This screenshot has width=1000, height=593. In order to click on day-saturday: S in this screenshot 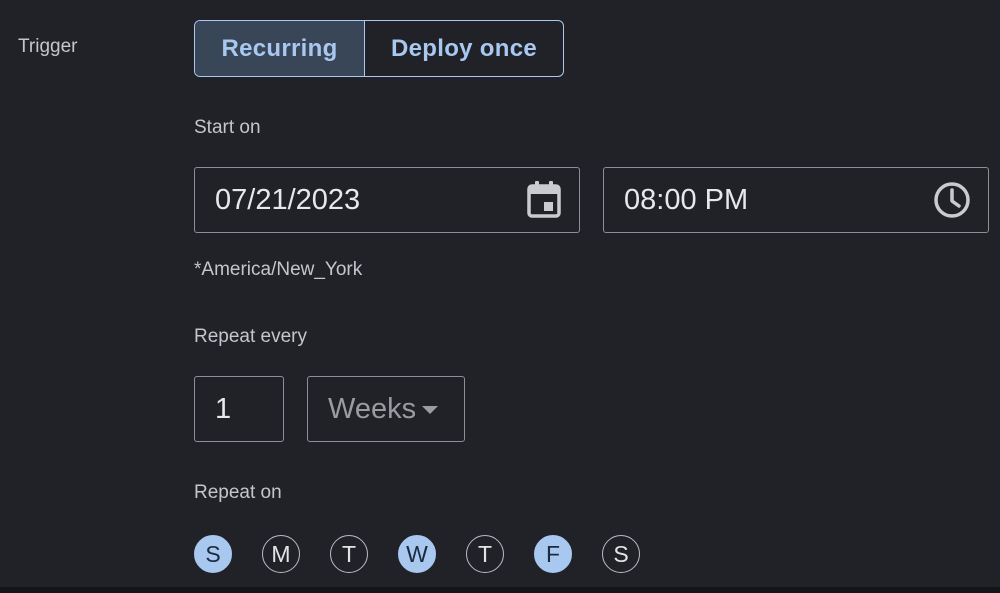, I will do `click(621, 554)`.